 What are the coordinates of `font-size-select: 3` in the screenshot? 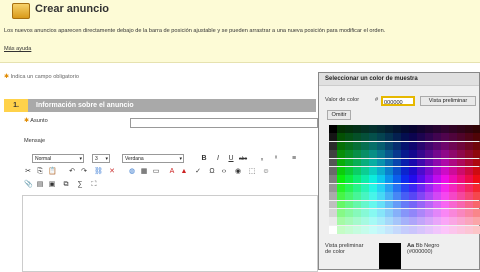 It's located at (101, 159).